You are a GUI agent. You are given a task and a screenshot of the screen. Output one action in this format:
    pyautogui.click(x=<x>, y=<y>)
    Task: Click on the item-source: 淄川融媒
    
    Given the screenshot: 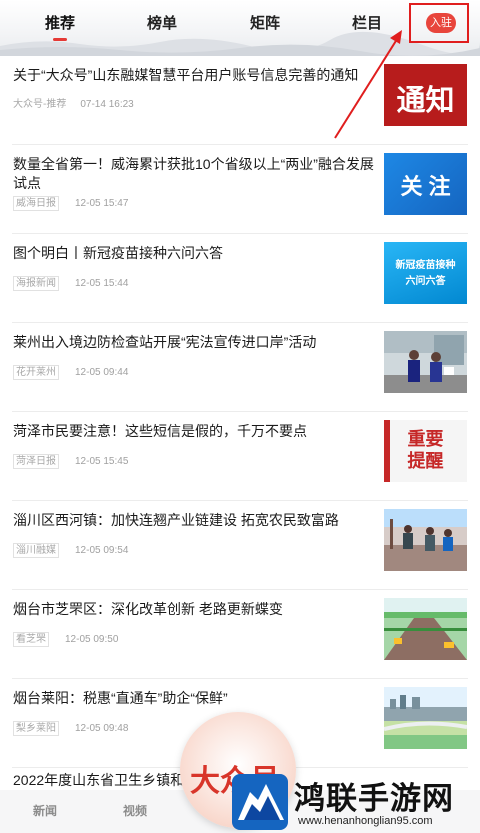 What is the action you would take?
    pyautogui.click(x=36, y=550)
    